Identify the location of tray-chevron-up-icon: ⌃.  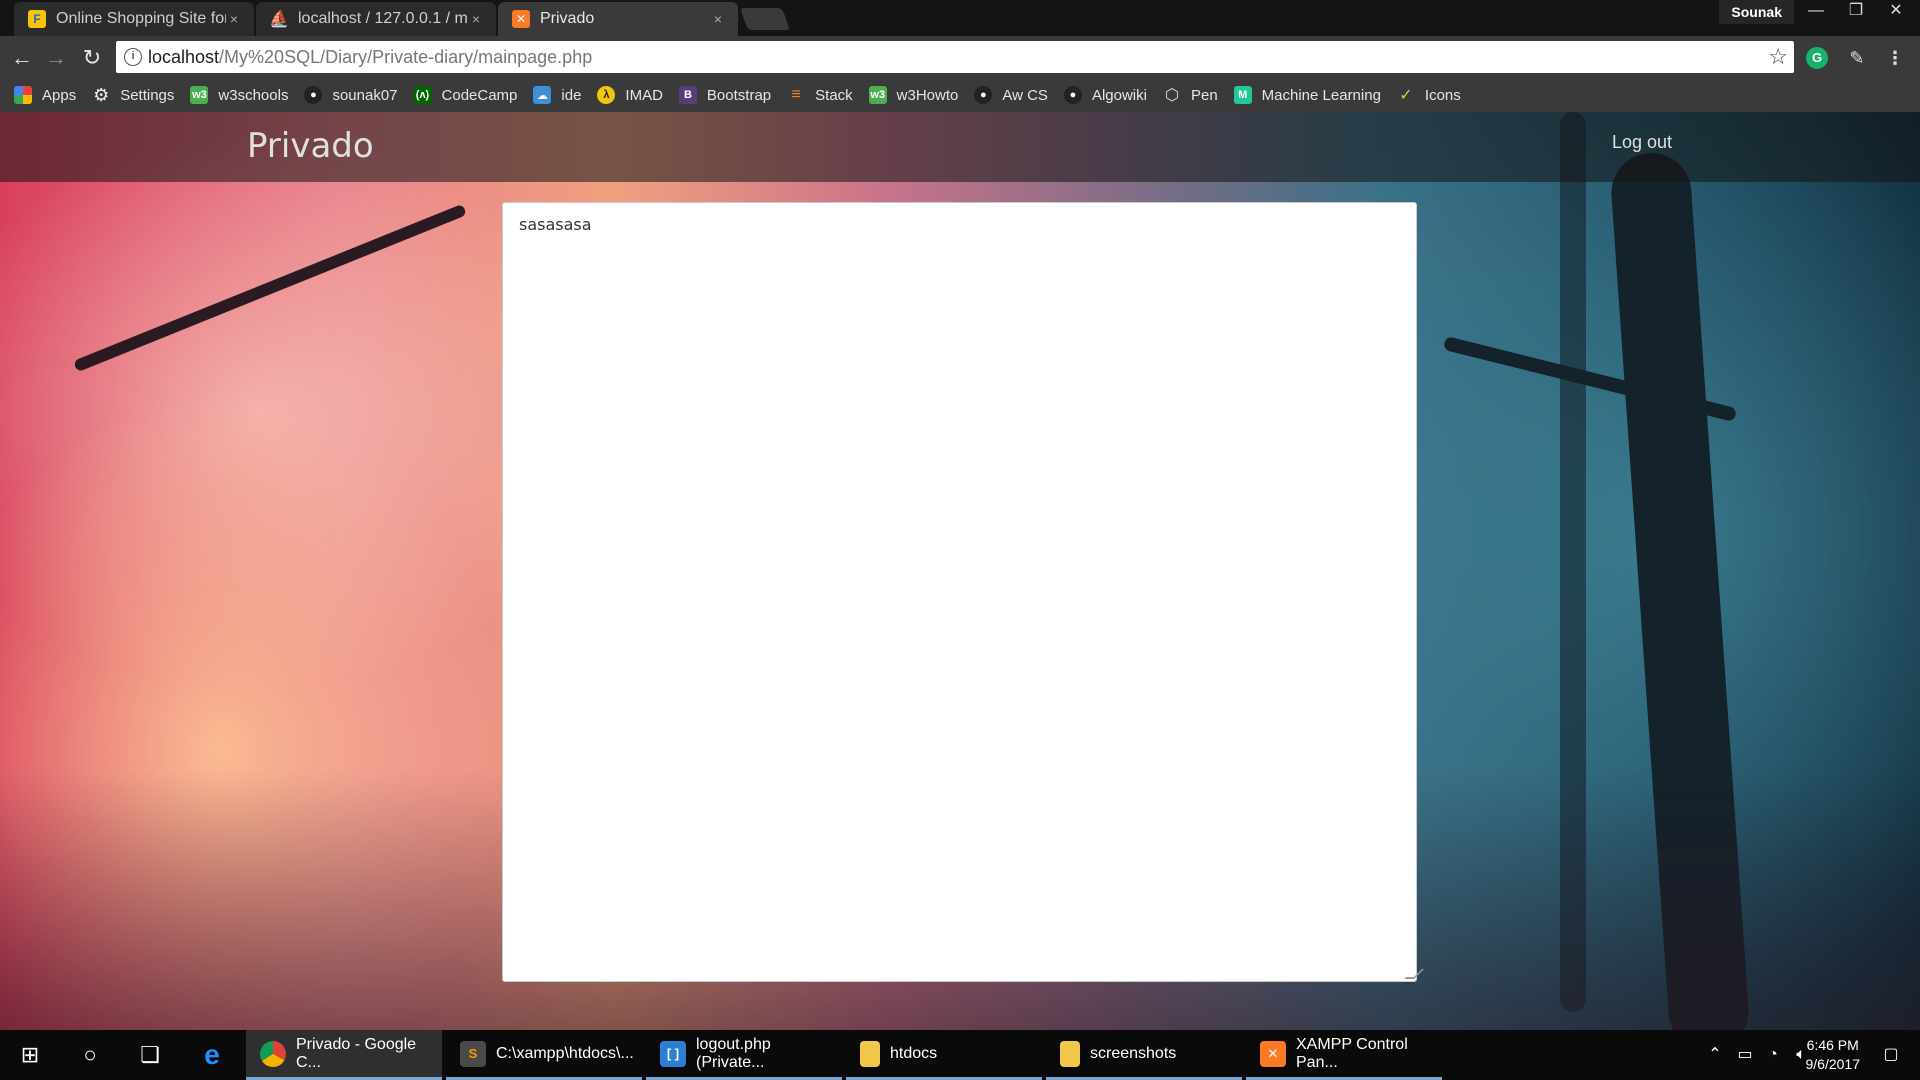
(1715, 1055).